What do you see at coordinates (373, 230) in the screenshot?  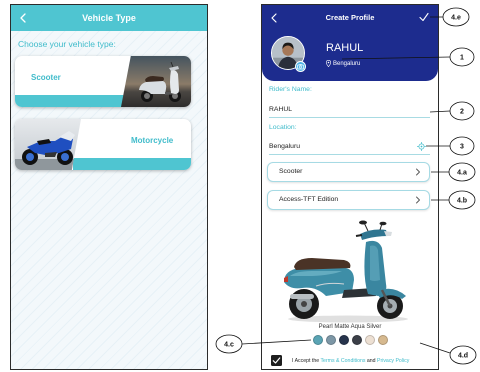 I see `handlebar` at bounding box center [373, 230].